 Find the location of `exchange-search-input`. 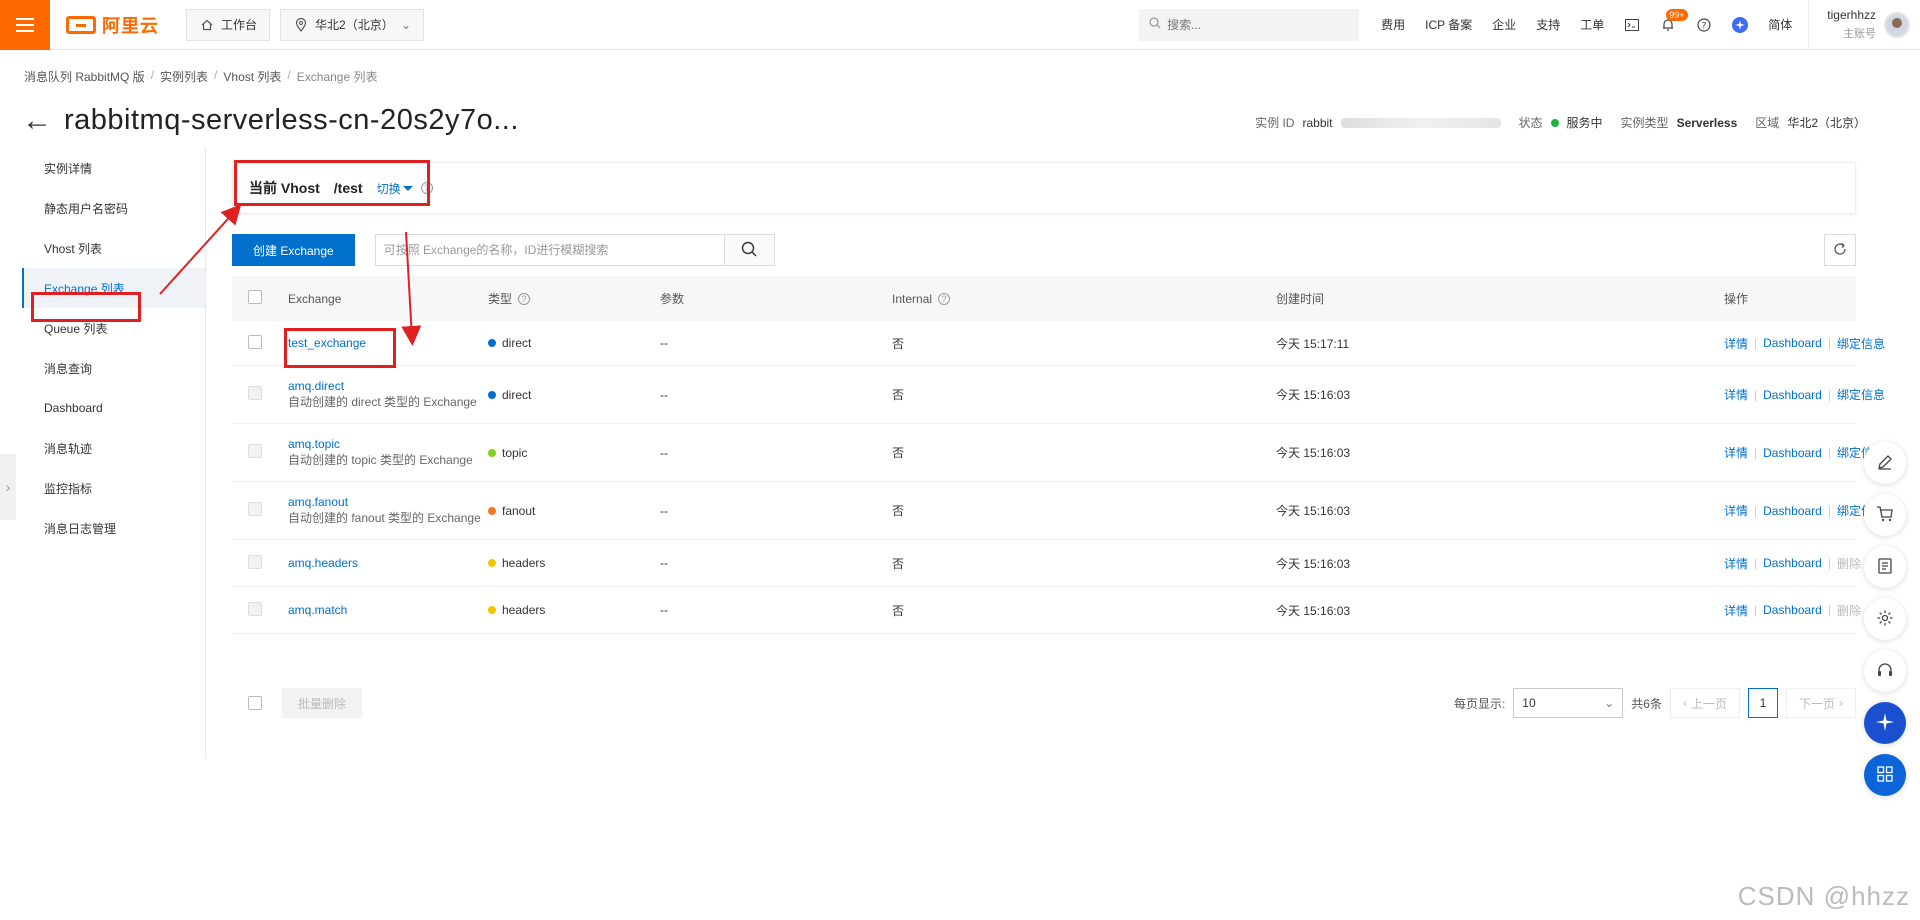

exchange-search-input is located at coordinates (549, 250).